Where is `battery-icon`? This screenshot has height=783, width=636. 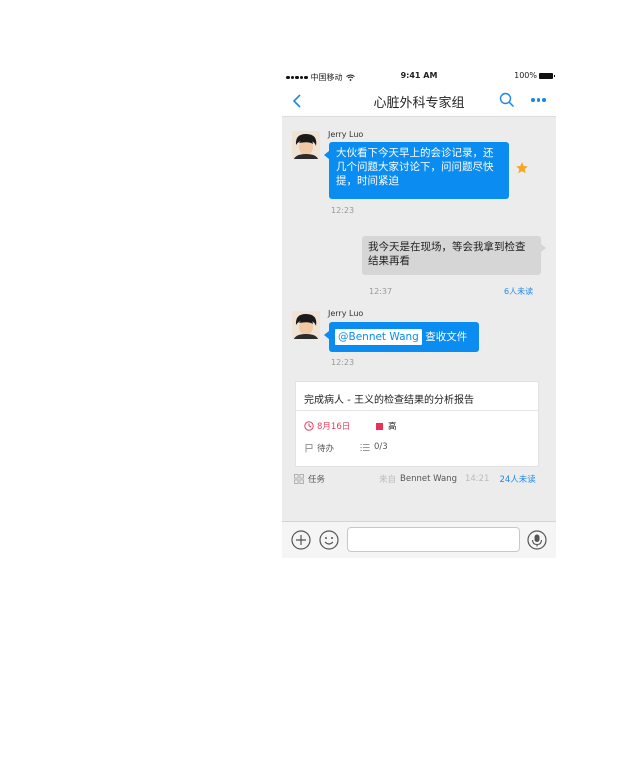
battery-icon is located at coordinates (547, 75).